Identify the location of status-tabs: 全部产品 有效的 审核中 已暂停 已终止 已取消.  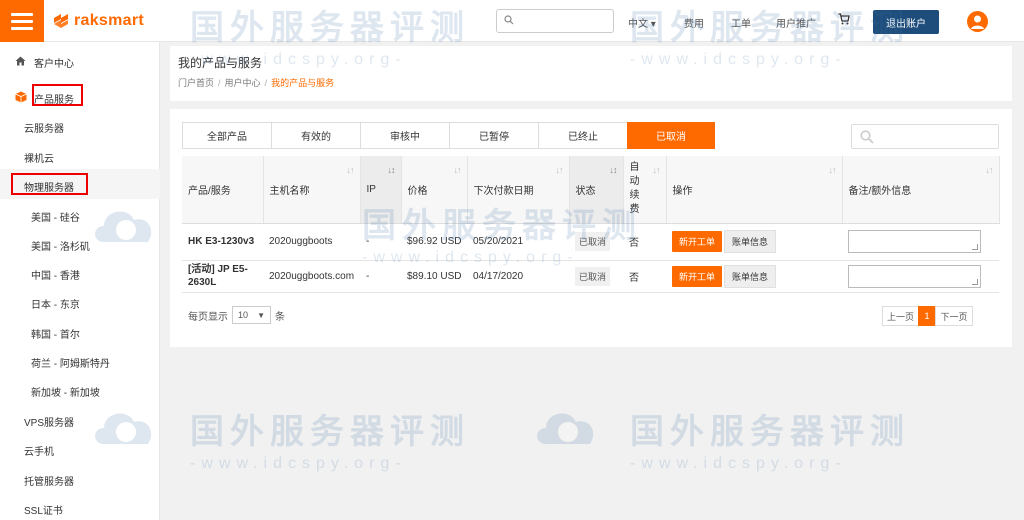
(448, 135).